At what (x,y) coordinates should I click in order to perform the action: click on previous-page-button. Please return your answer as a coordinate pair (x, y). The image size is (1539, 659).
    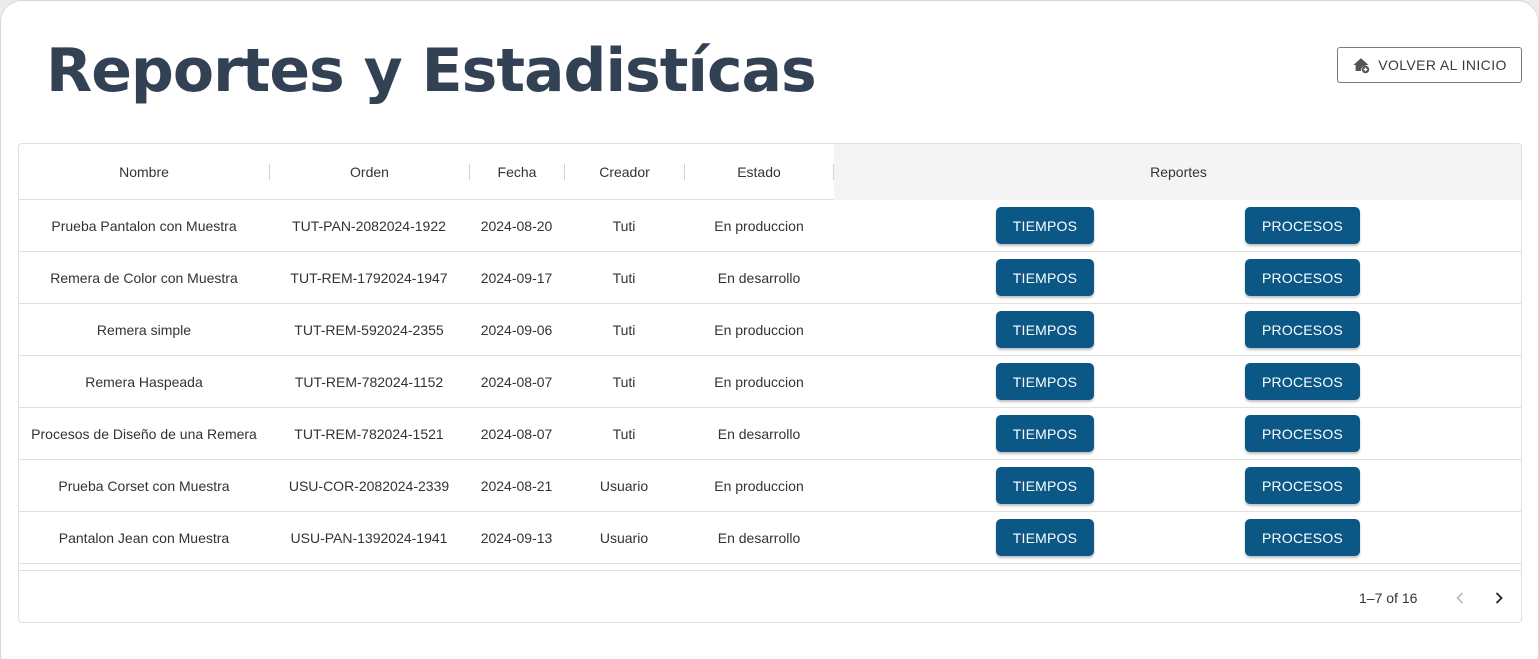
    Looking at the image, I should click on (1460, 598).